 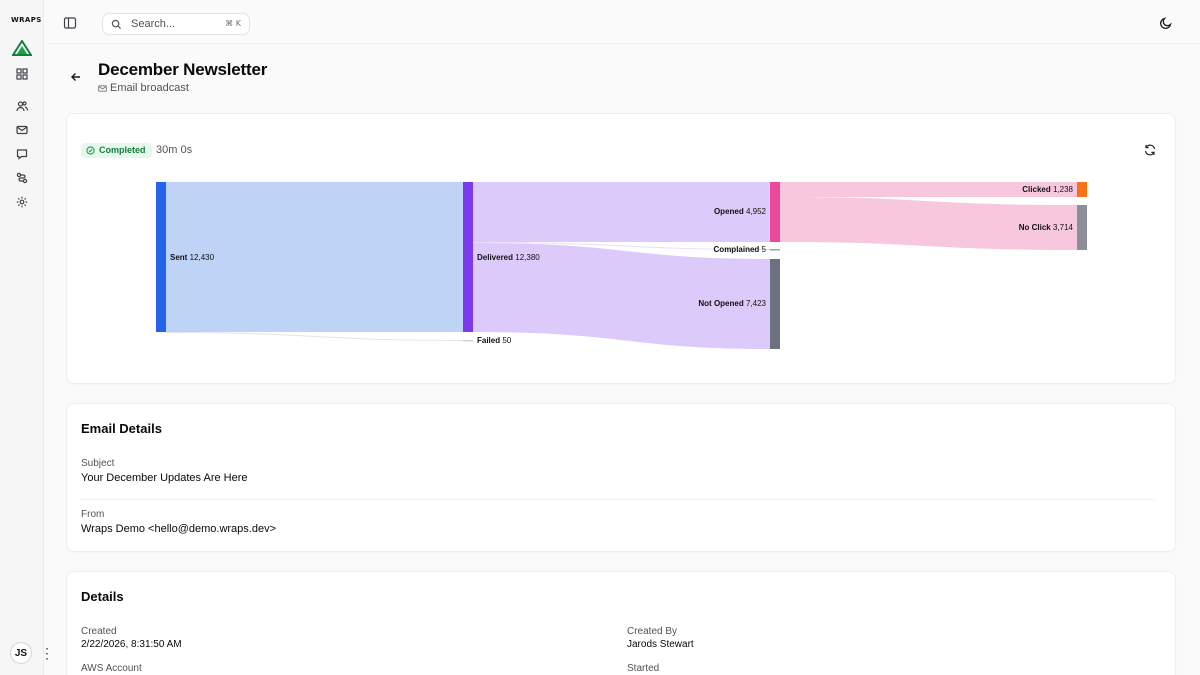 I want to click on page-subtitle: Email broadcast, so click(x=143, y=88).